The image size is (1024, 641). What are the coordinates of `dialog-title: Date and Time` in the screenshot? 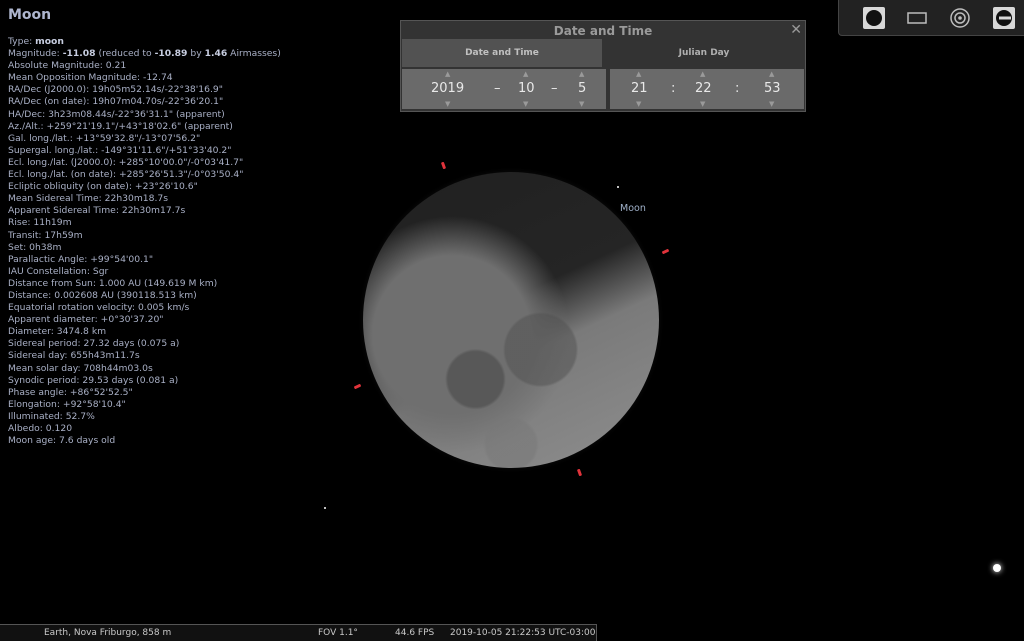 It's located at (603, 31).